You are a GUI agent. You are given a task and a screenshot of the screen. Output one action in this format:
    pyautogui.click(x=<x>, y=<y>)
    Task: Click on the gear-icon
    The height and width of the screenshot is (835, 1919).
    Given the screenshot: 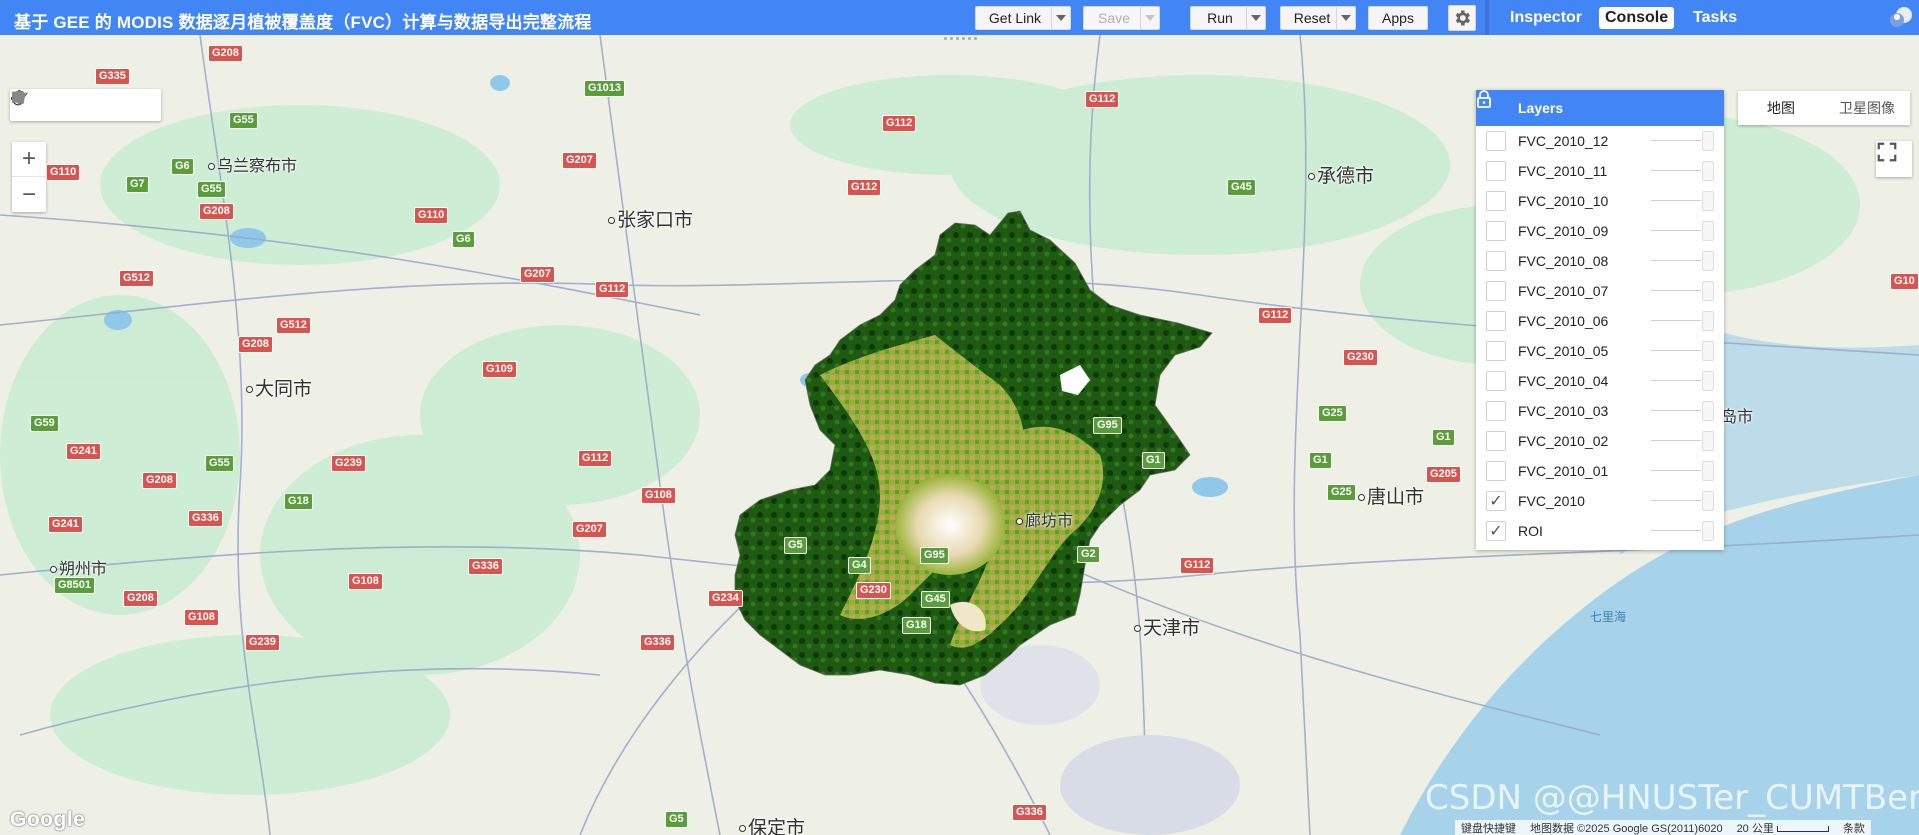 What is the action you would take?
    pyautogui.click(x=1462, y=18)
    